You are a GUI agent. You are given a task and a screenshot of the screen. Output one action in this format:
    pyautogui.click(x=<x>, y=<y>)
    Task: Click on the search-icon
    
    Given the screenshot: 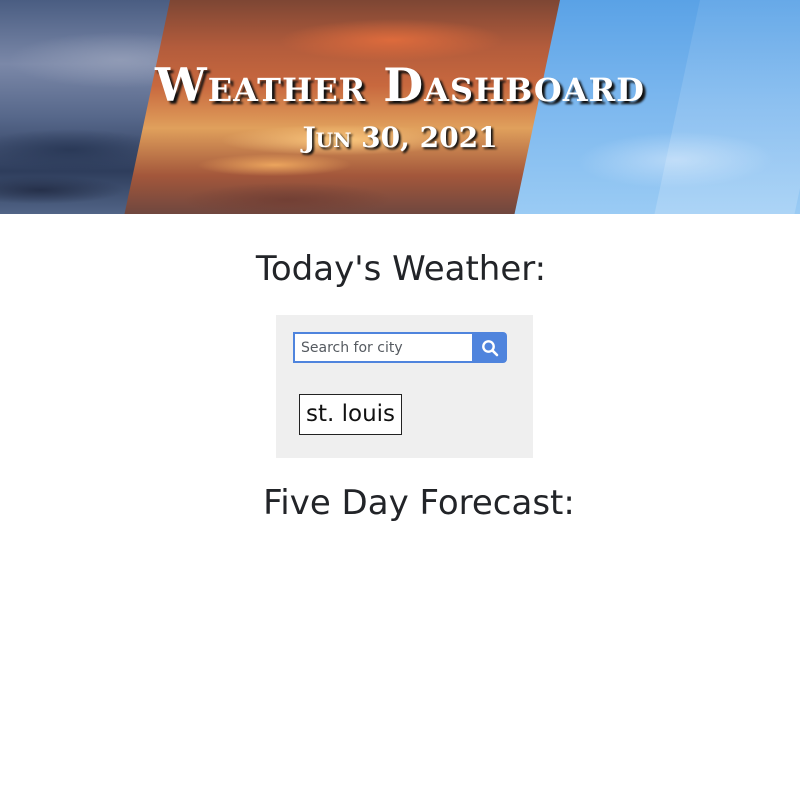 What is the action you would take?
    pyautogui.click(x=489, y=347)
    